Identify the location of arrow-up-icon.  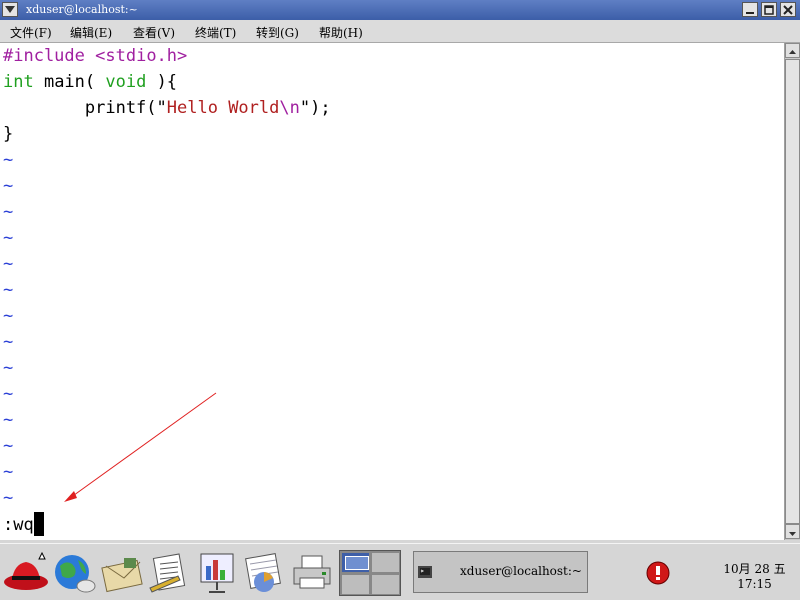
(792, 52).